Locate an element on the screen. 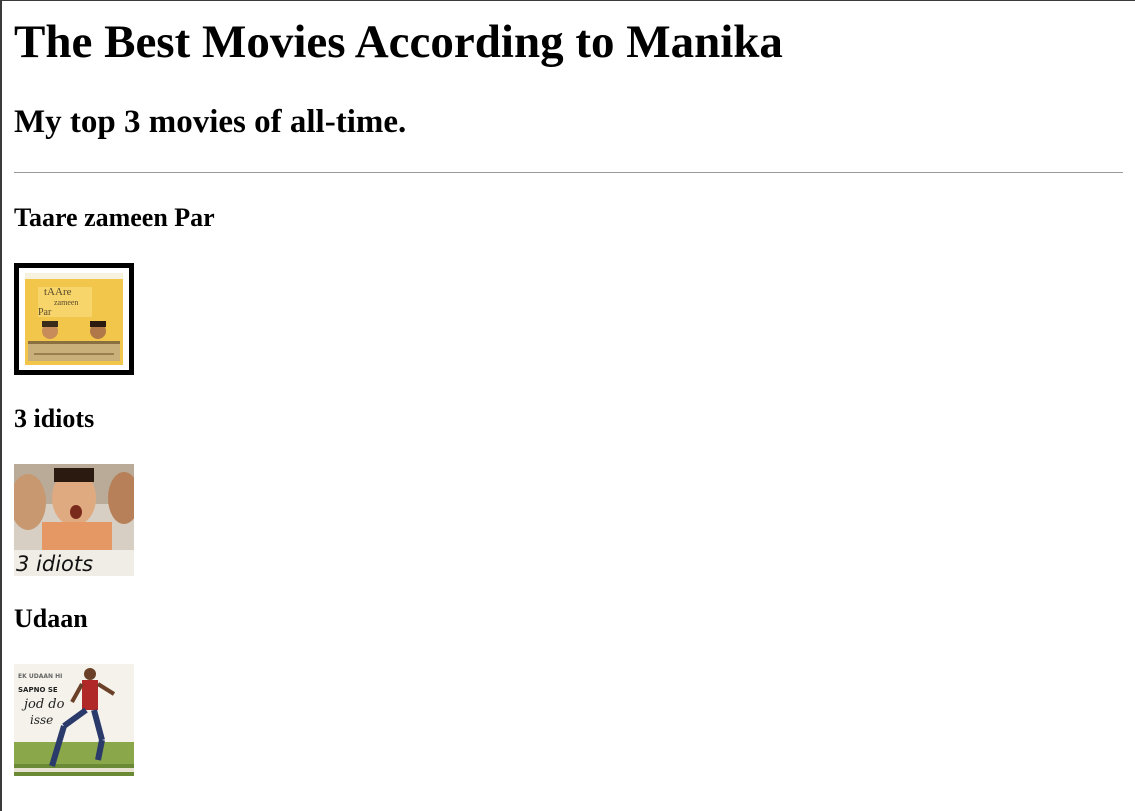 The image size is (1135, 811). poster-3-idiots: 3 idiots is located at coordinates (74, 520).